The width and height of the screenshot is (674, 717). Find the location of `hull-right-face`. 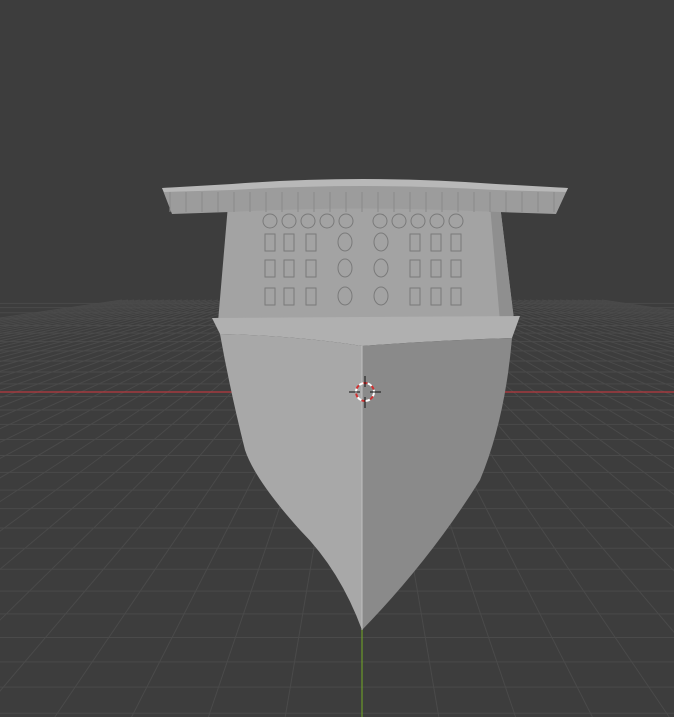

hull-right-face is located at coordinates (437, 484).